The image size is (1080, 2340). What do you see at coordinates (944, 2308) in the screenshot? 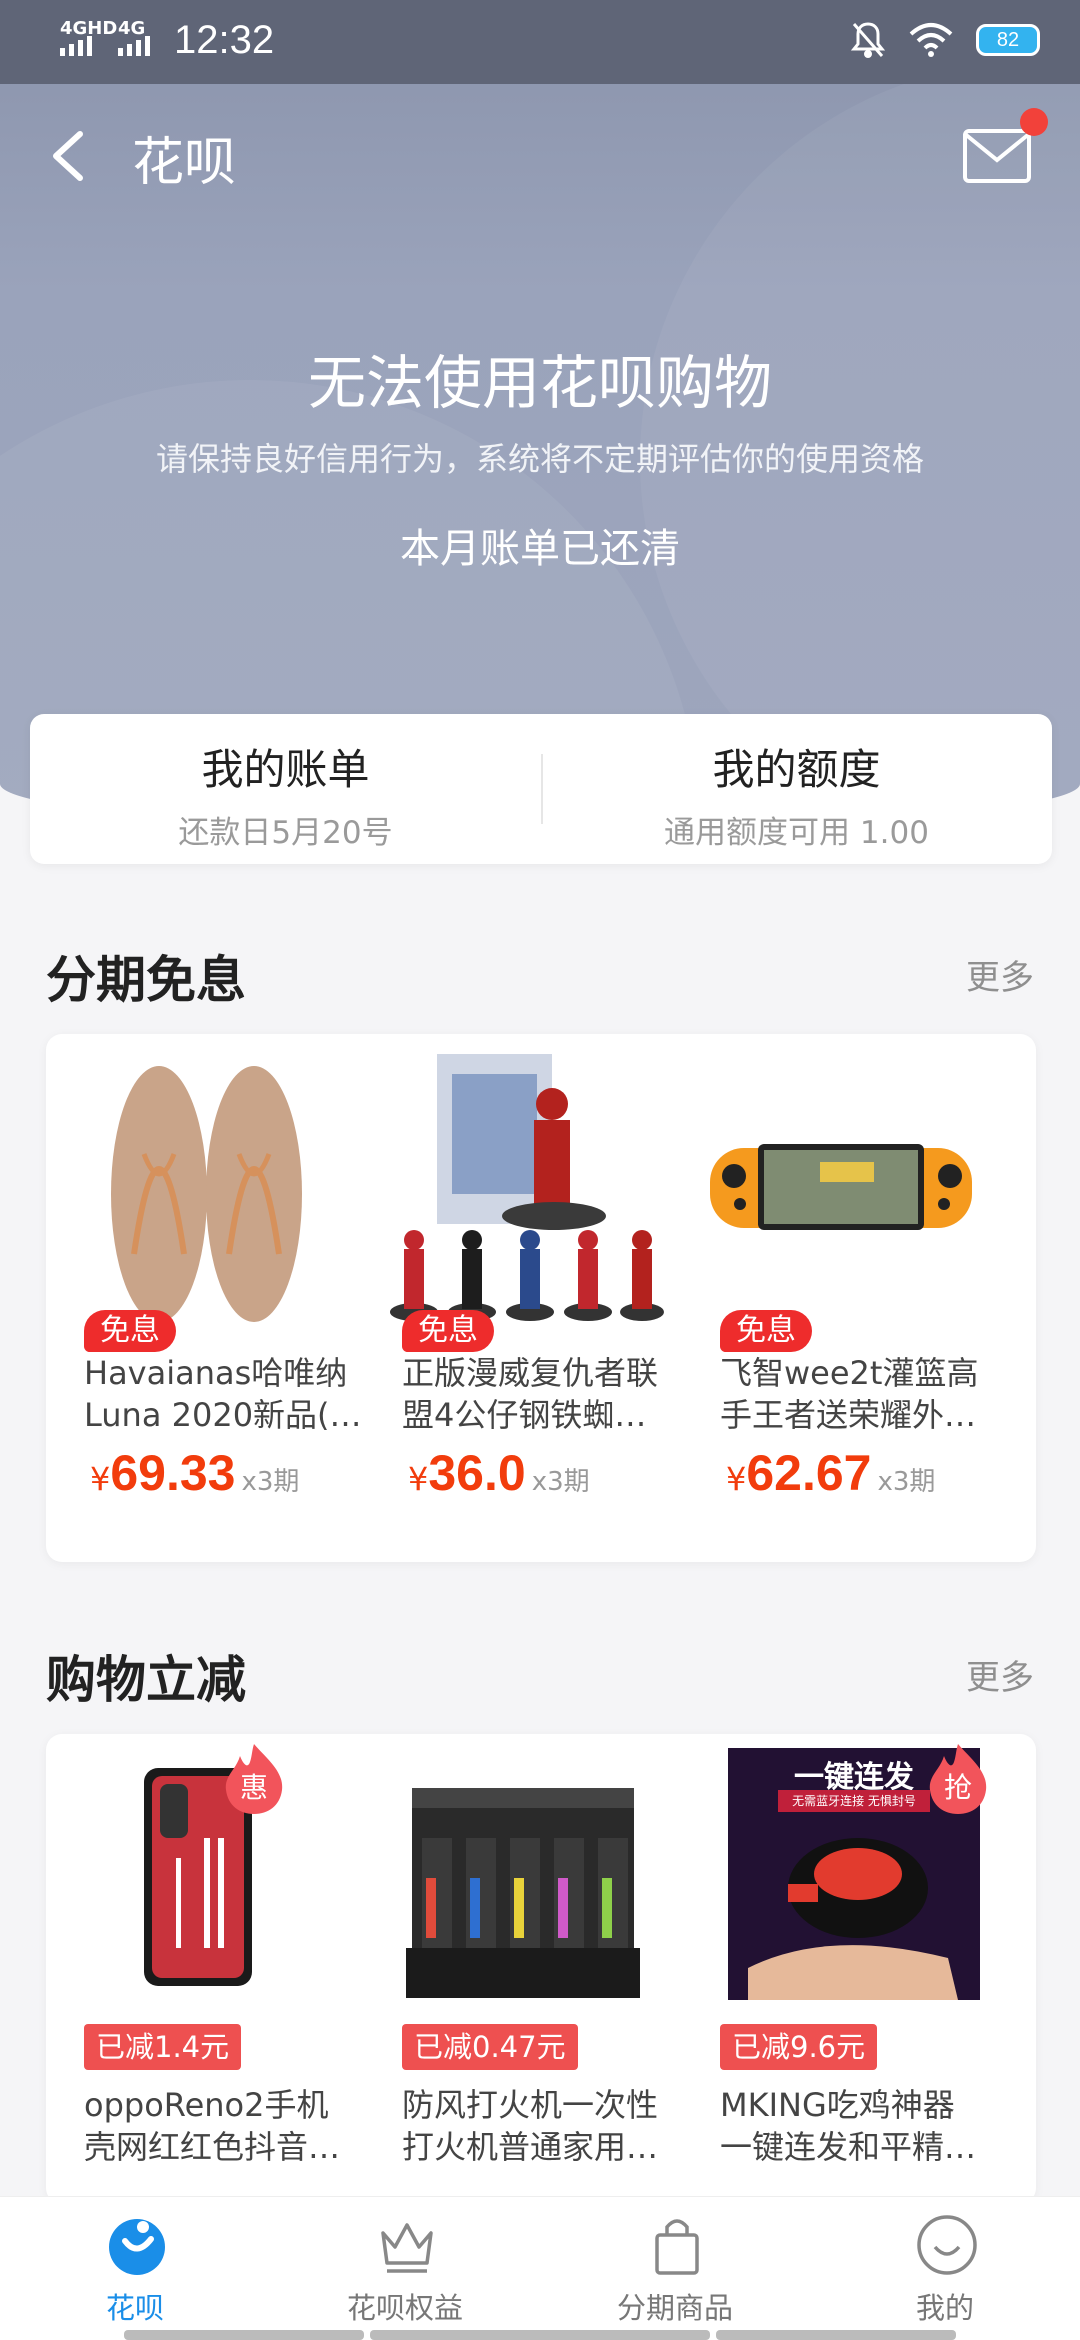
I see `tab-label: 我的` at bounding box center [944, 2308].